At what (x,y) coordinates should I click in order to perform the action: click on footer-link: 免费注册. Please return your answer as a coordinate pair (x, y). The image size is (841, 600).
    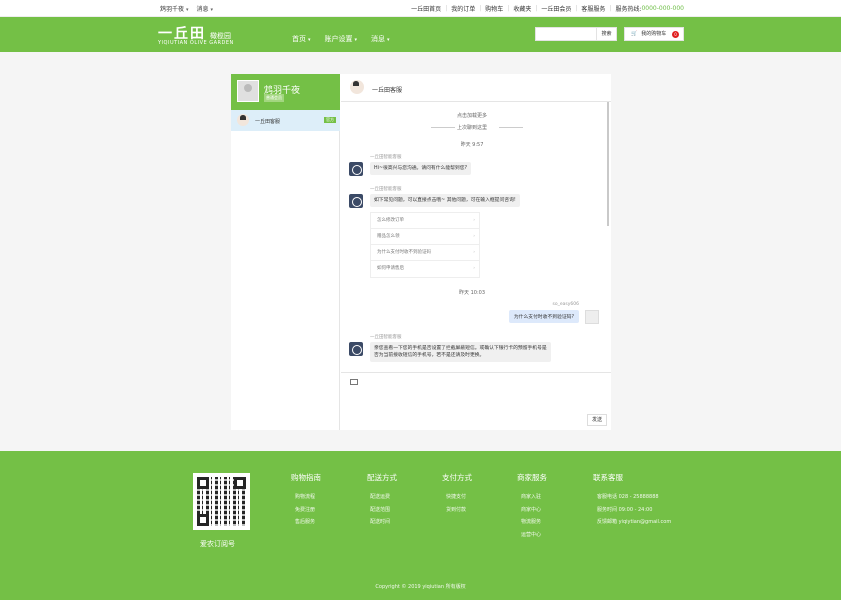
    Looking at the image, I should click on (306, 509).